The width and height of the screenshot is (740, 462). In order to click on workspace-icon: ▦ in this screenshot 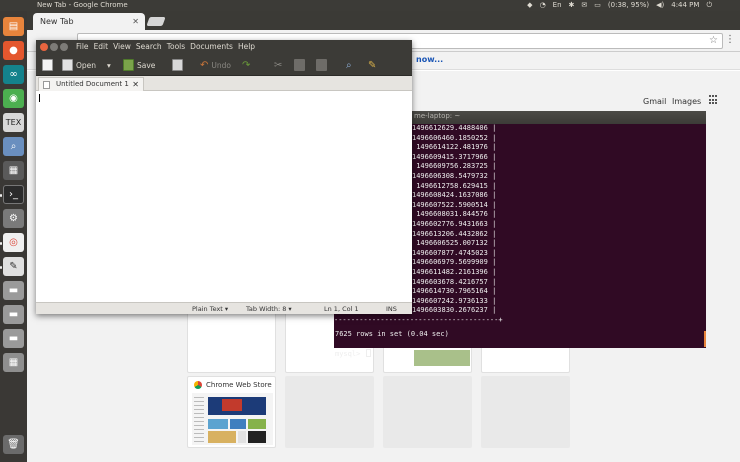, I will do `click(13, 362)`.